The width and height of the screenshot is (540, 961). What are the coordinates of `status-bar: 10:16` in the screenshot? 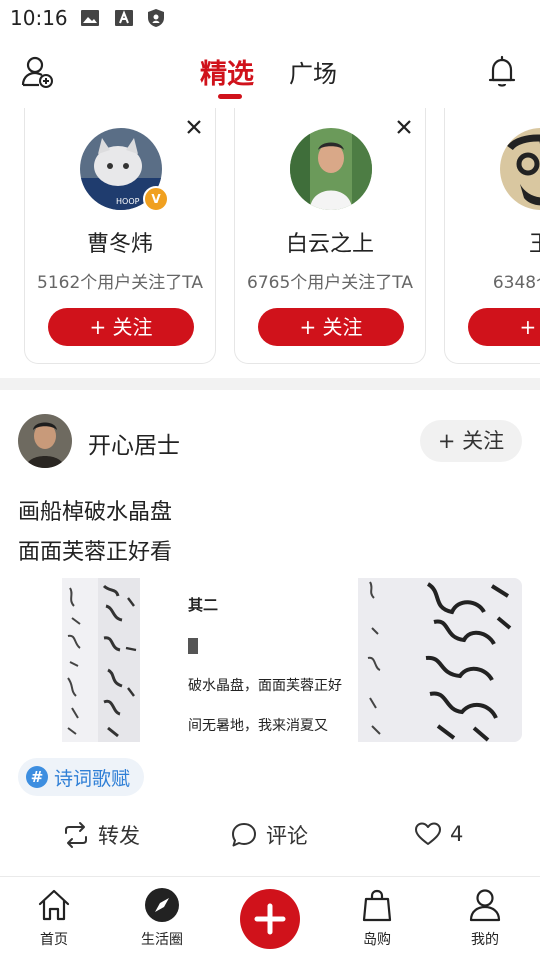 It's located at (270, 18).